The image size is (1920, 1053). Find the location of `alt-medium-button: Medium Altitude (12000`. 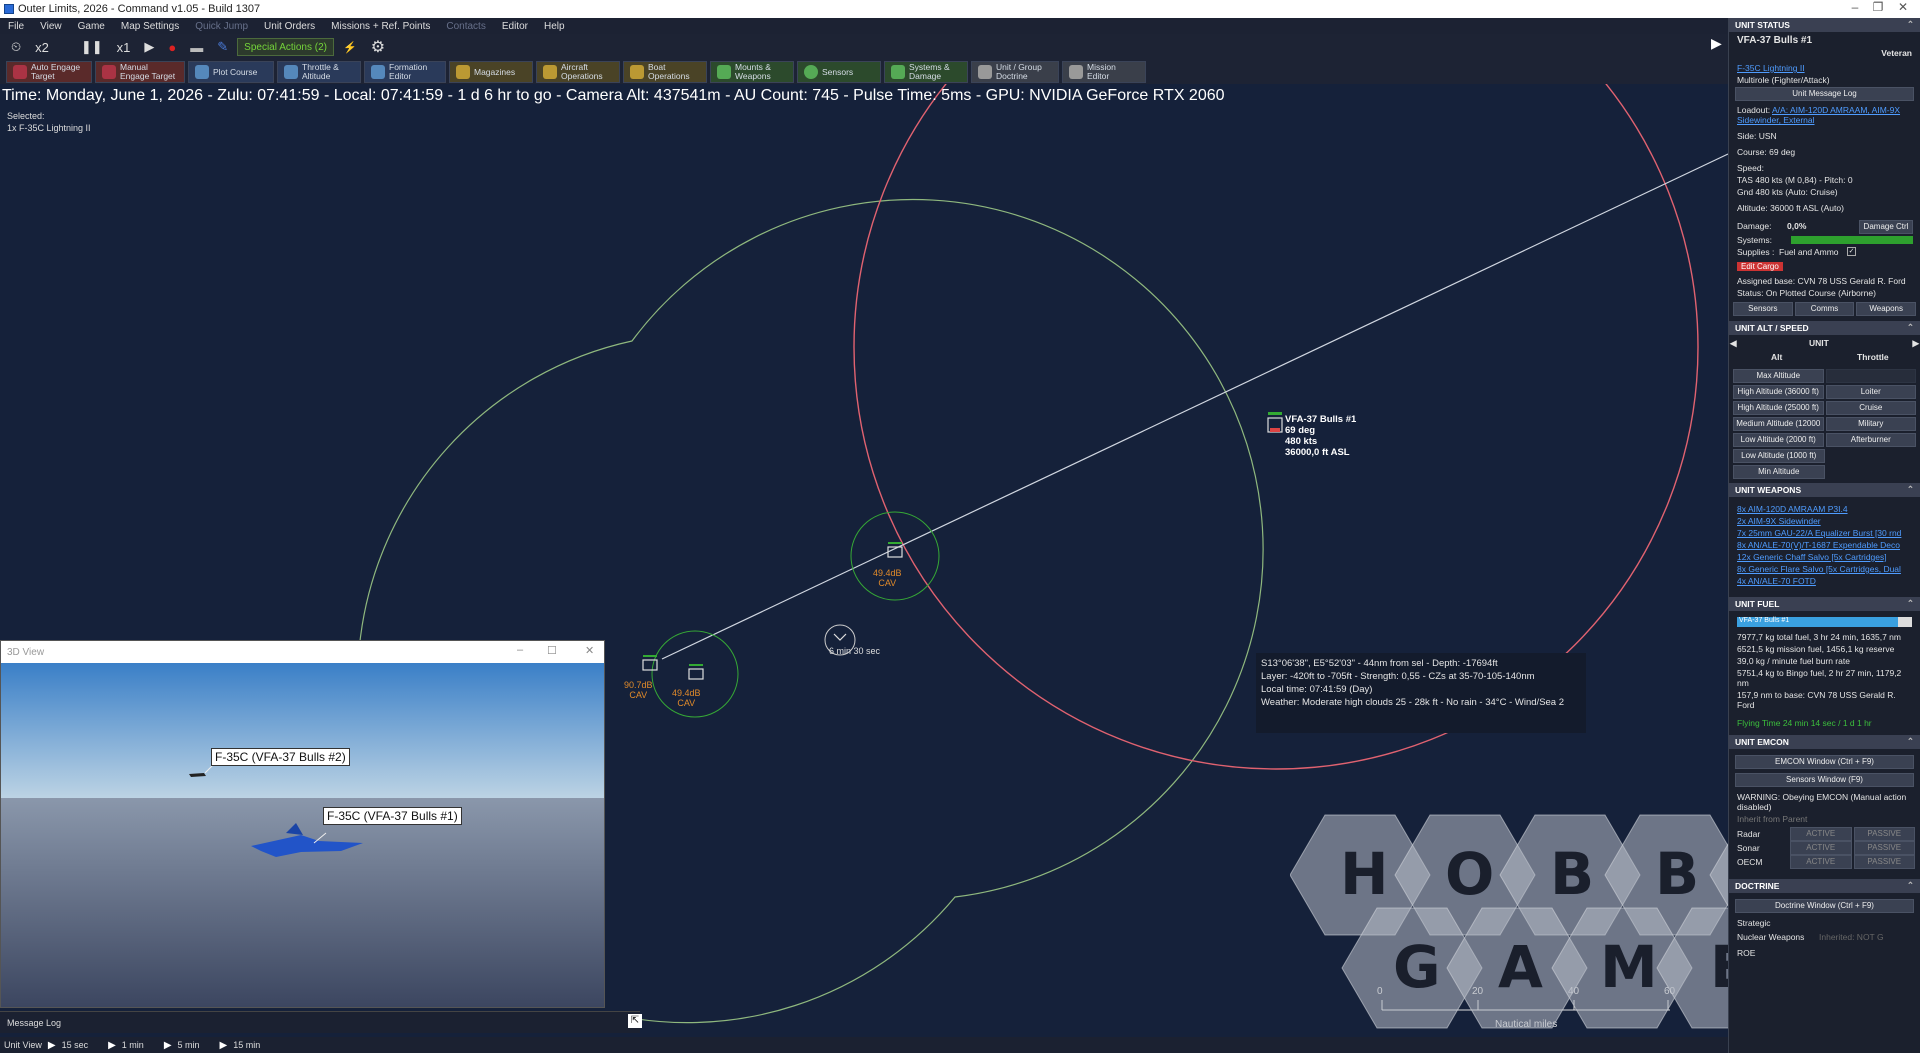

alt-medium-button: Medium Altitude (12000 is located at coordinates (1778, 424).